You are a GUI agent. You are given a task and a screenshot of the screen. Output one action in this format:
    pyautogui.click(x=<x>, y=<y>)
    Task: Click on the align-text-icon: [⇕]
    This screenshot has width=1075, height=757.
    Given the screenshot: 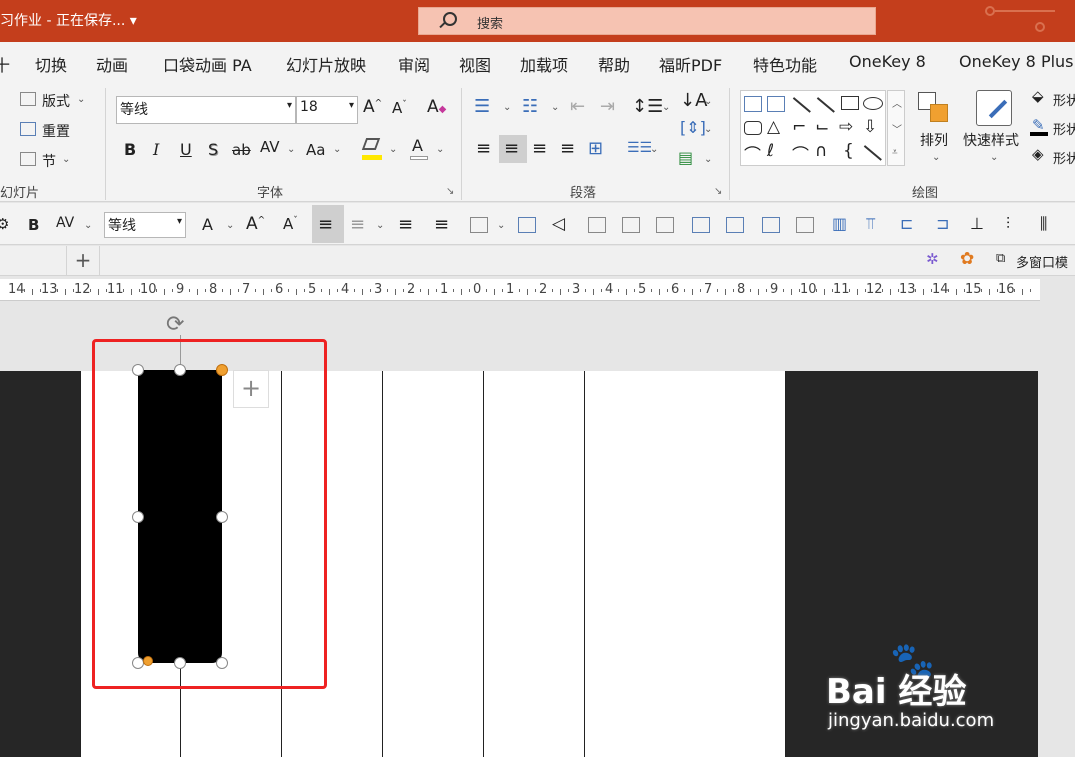 What is the action you would take?
    pyautogui.click(x=693, y=127)
    